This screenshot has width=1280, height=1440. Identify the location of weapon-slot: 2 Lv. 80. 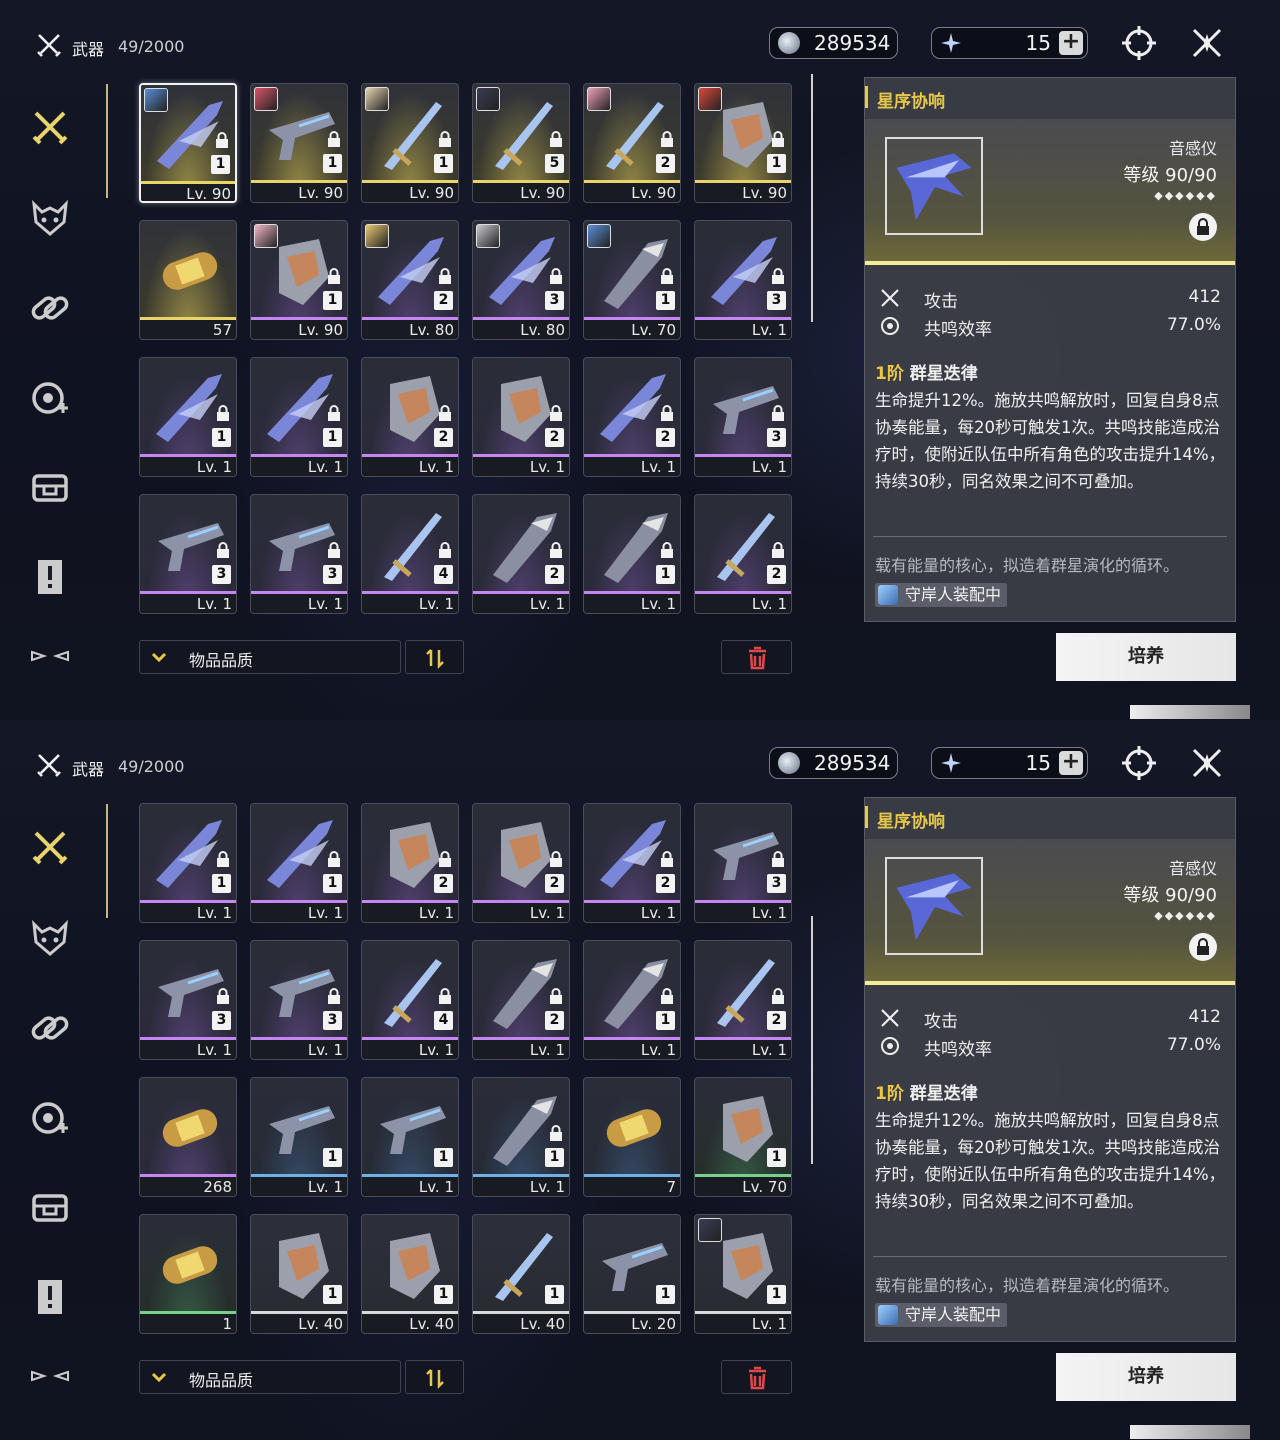
(410, 280).